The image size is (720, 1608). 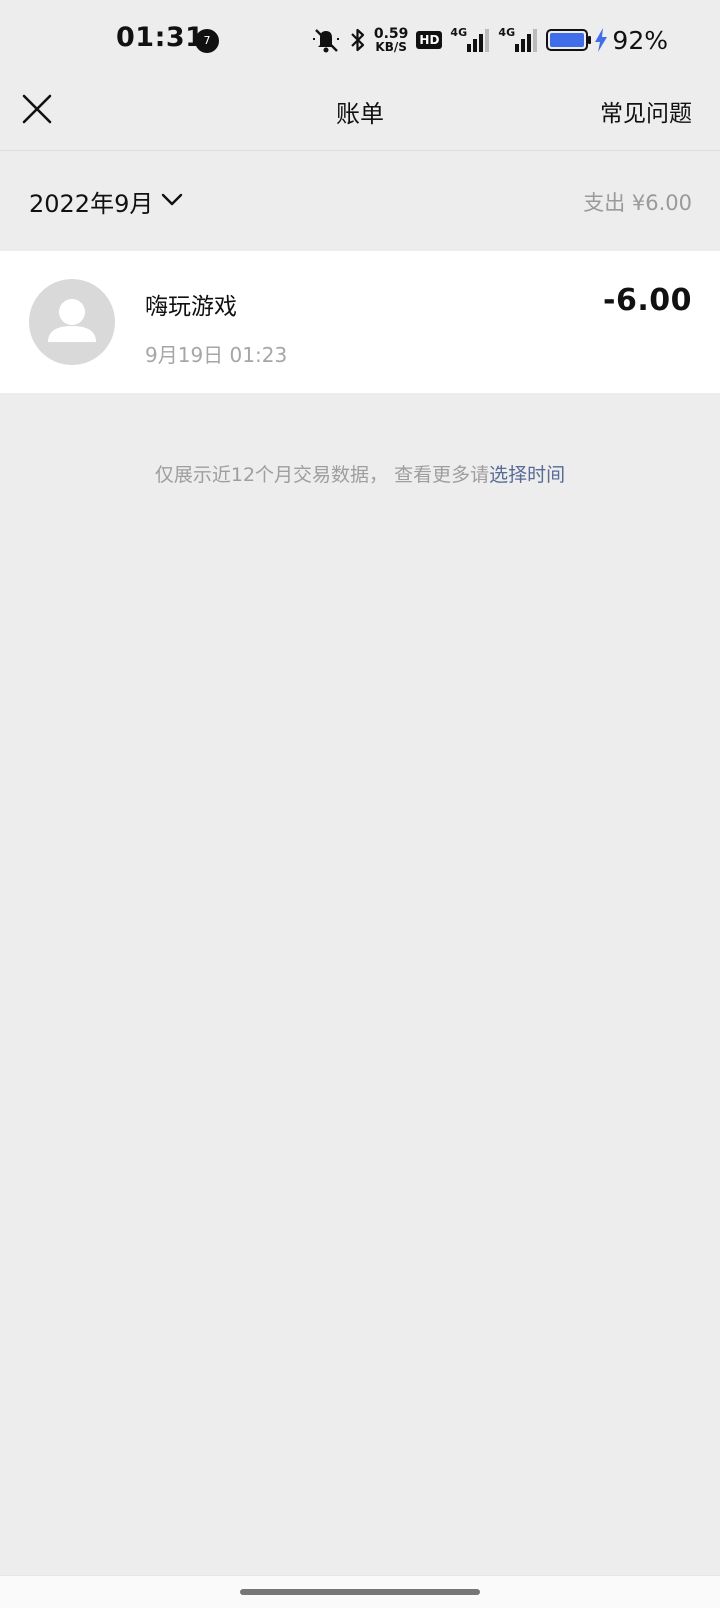 What do you see at coordinates (391, 47) in the screenshot?
I see `network-speed-unit: KB/S` at bounding box center [391, 47].